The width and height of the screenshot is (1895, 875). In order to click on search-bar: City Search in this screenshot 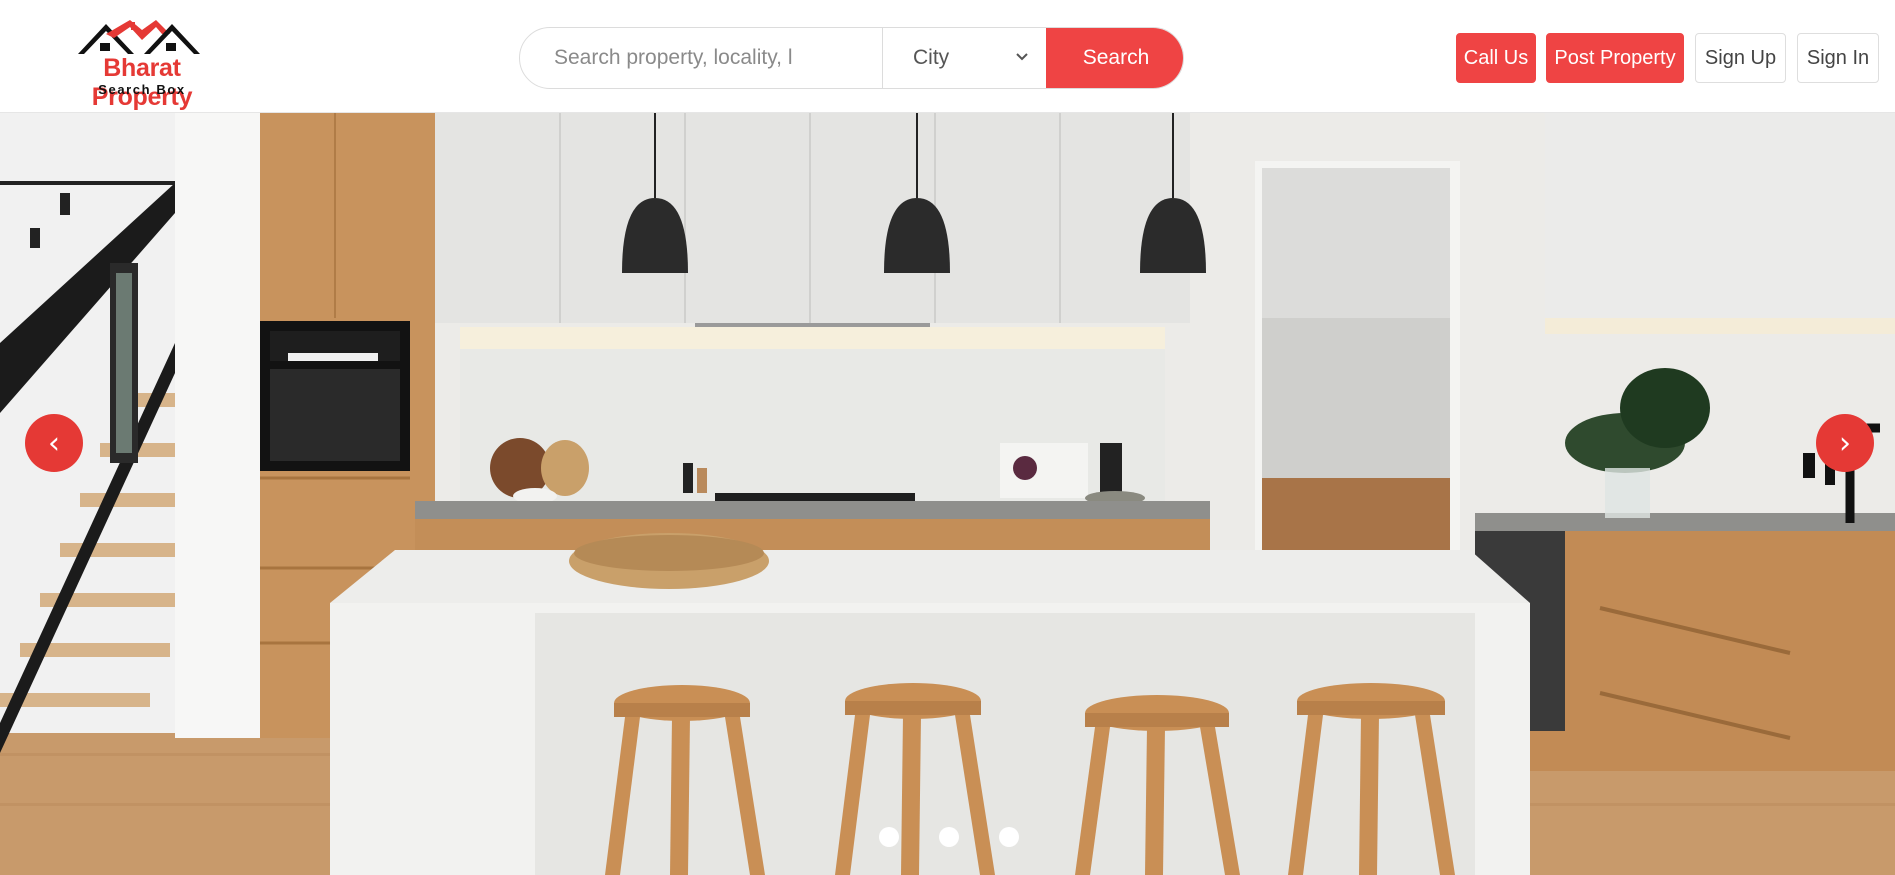, I will do `click(851, 58)`.